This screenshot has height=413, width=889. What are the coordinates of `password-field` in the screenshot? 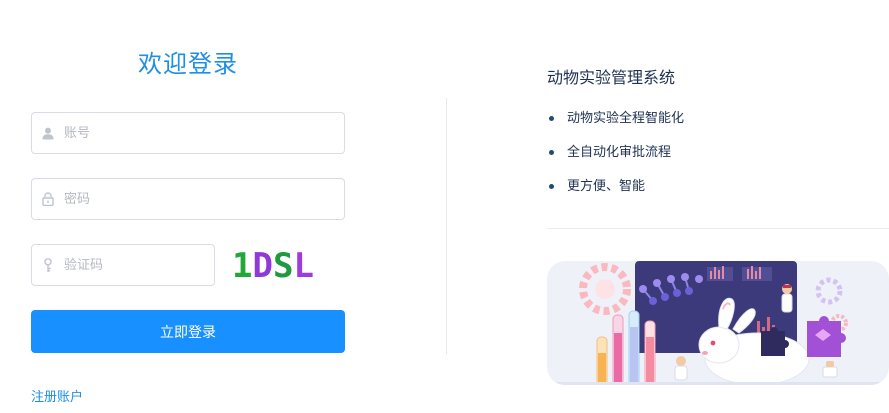 It's located at (188, 199).